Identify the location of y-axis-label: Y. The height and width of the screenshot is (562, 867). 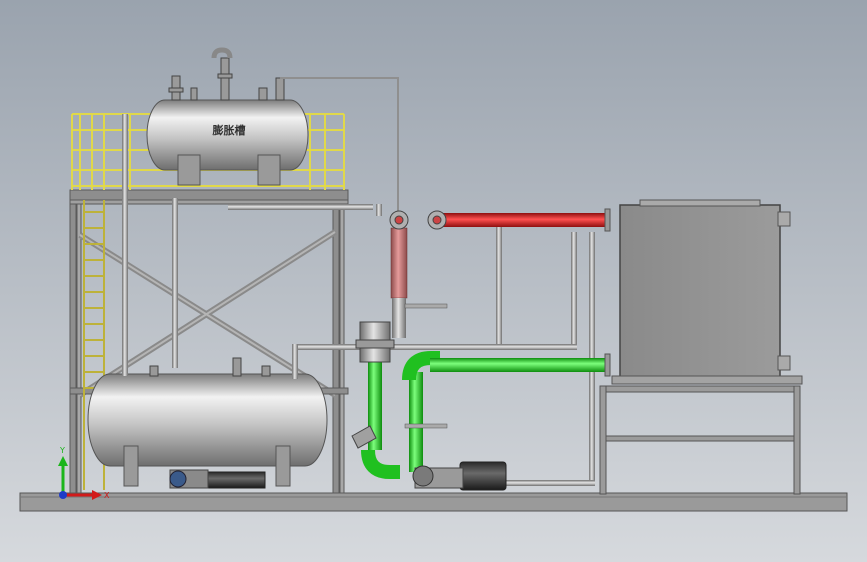
(62, 450).